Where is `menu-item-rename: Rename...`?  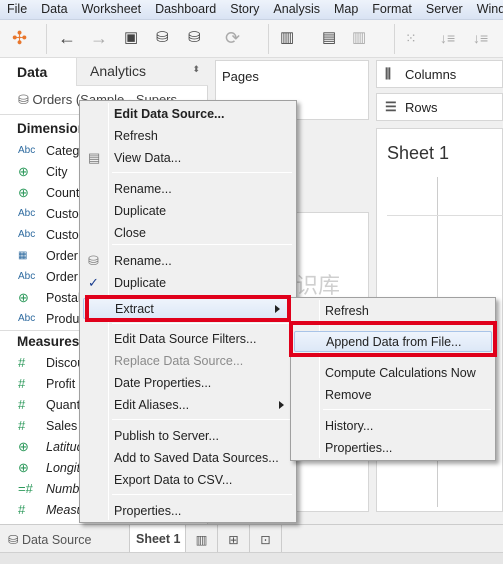
menu-item-rename: Rename... is located at coordinates (188, 189).